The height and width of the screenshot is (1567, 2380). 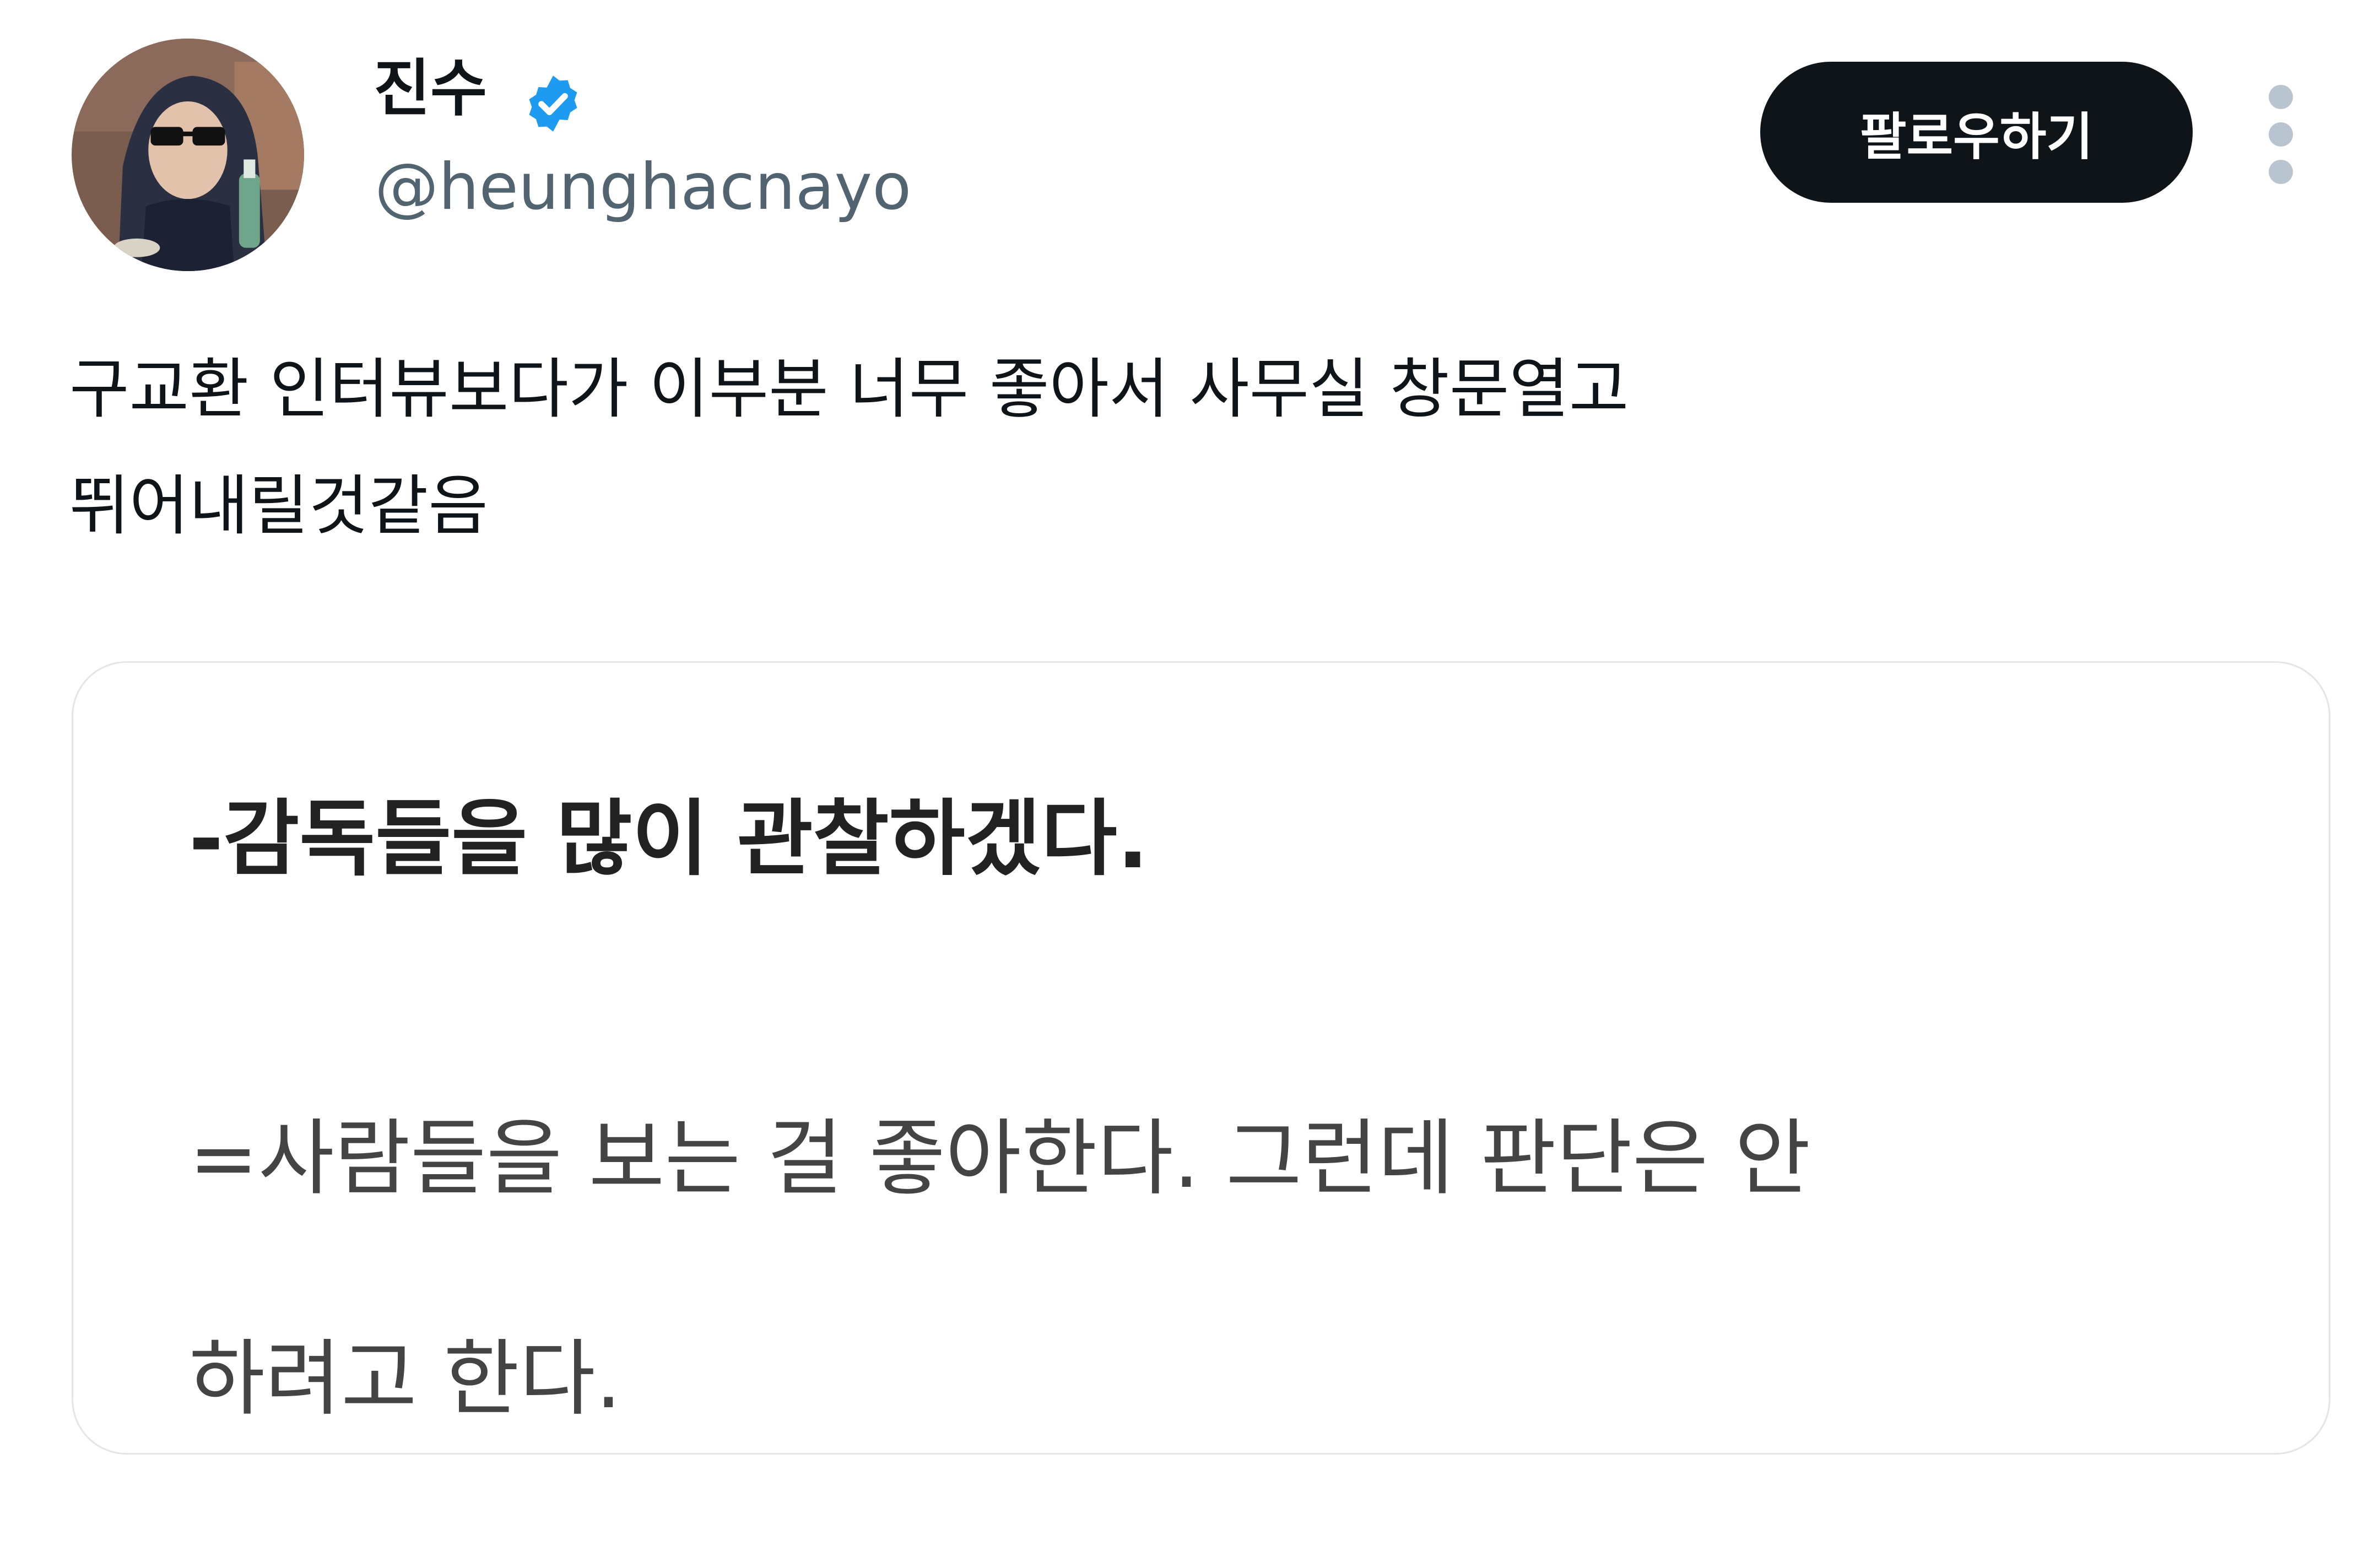 What do you see at coordinates (405, 1379) in the screenshot?
I see `interview-answer-line: 하려고 한다.` at bounding box center [405, 1379].